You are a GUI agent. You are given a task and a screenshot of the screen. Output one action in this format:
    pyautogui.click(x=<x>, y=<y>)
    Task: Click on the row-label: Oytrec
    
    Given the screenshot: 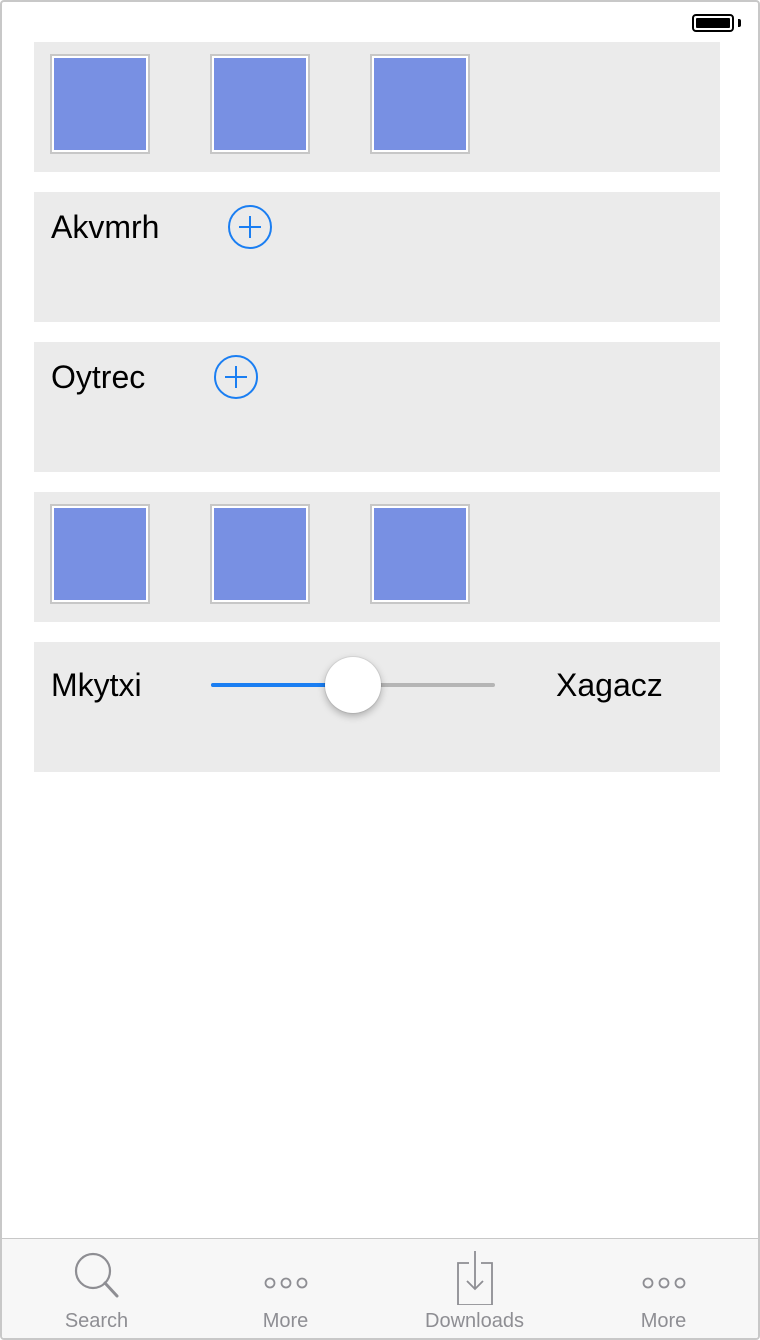 What is the action you would take?
    pyautogui.click(x=98, y=377)
    